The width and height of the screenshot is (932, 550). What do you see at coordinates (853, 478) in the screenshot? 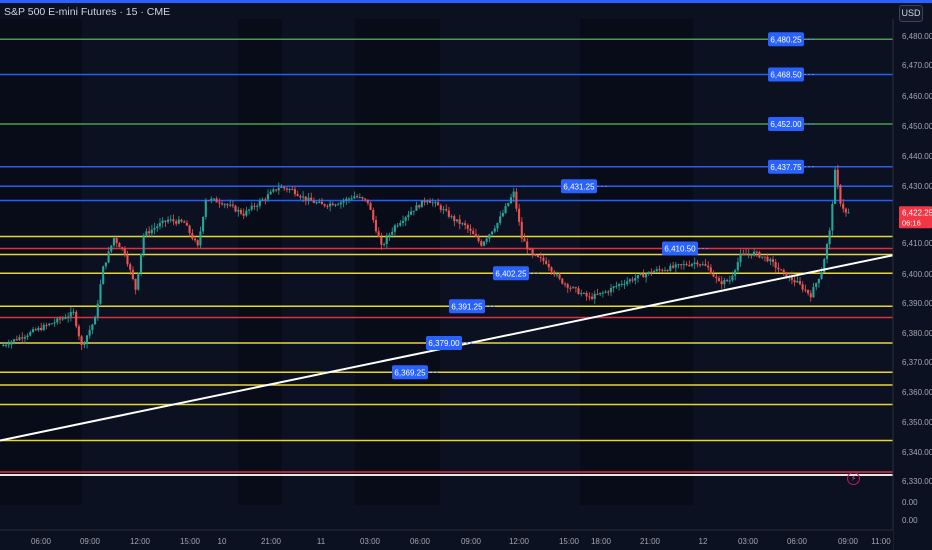
I see `lightning-icon: ⚡` at bounding box center [853, 478].